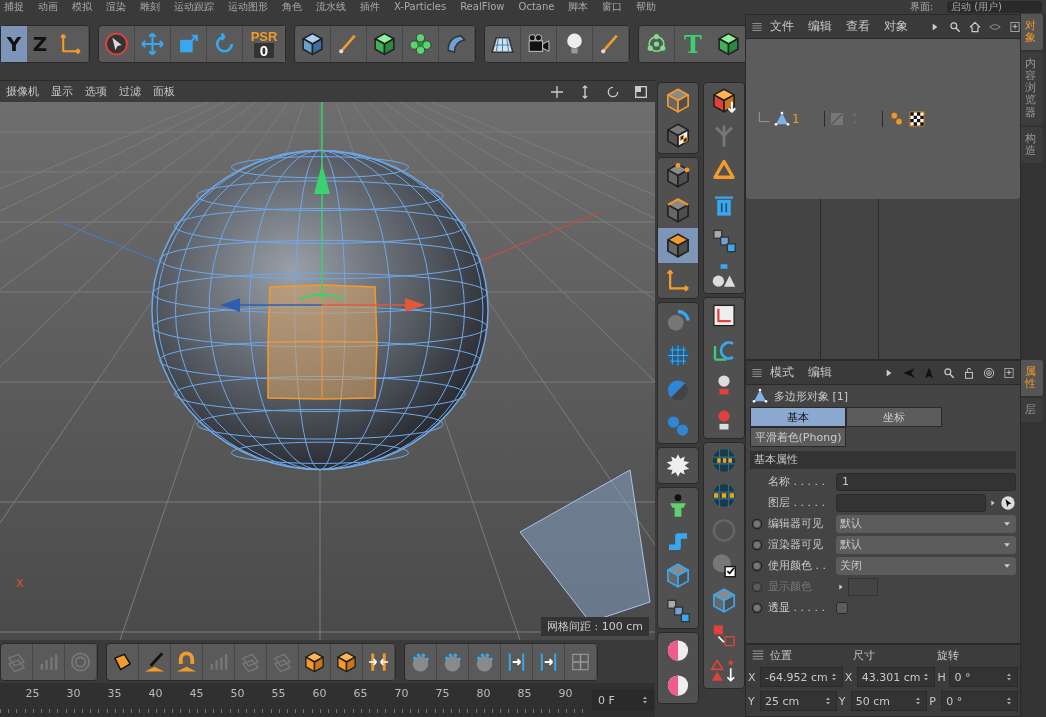 This screenshot has width=1046, height=717. Describe the element at coordinates (896, 26) in the screenshot. I see `panel-menu-item: 对象` at that location.